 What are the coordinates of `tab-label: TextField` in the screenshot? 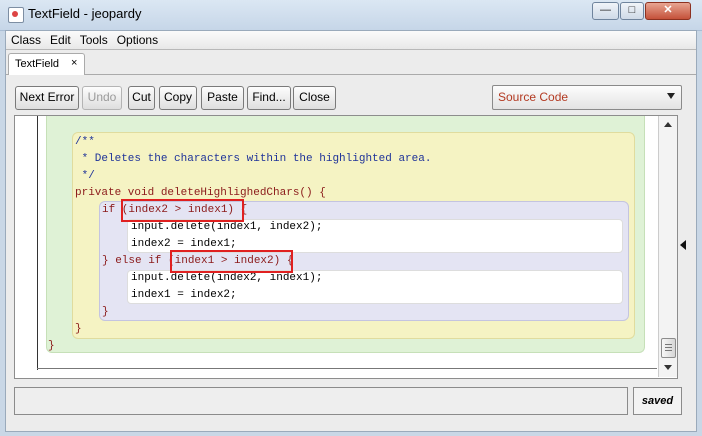 It's located at (37, 64).